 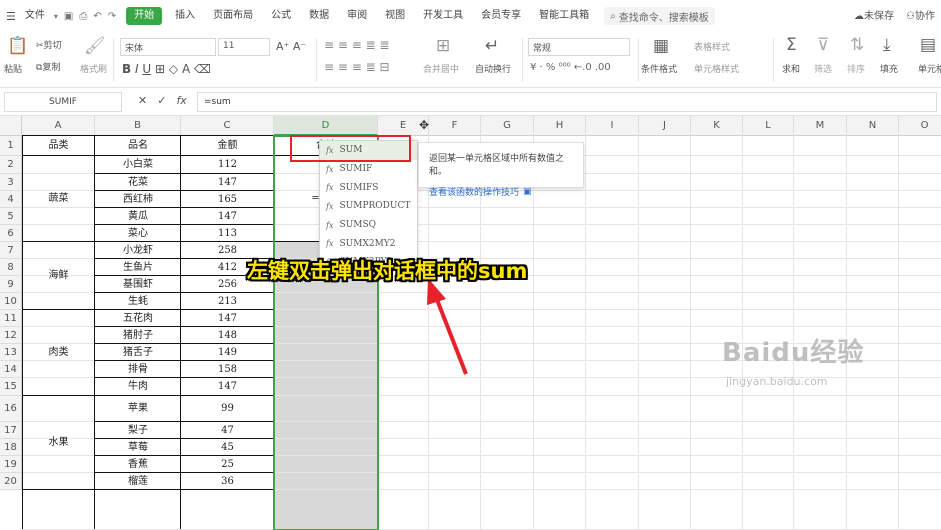 I want to click on merge-center-button: 合并居中, so click(x=441, y=68).